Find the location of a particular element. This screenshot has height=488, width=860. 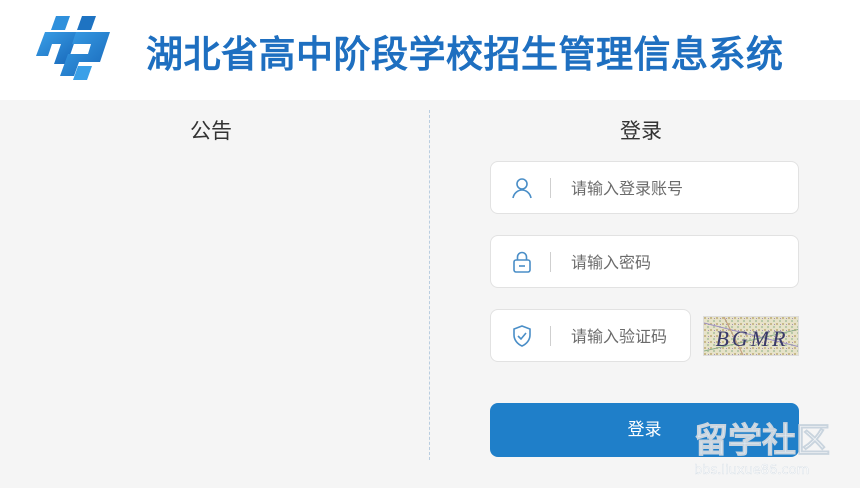

notice-title: 公告 is located at coordinates (211, 131).